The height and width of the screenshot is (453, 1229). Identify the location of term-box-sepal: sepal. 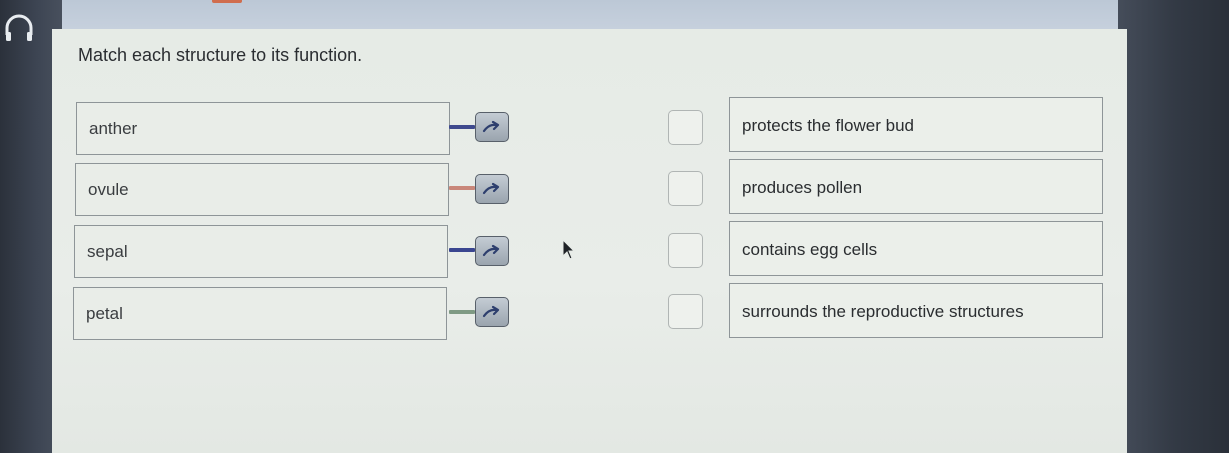
(261, 251).